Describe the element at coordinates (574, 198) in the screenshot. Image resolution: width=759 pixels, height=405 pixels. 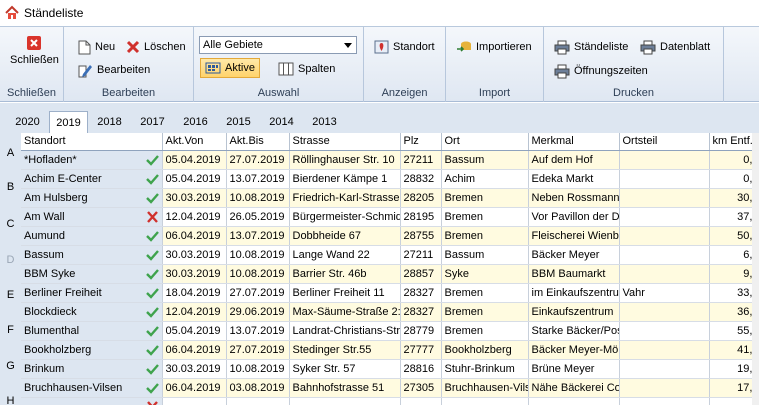
I see `cell-merkmal: Neben Rossmann` at that location.